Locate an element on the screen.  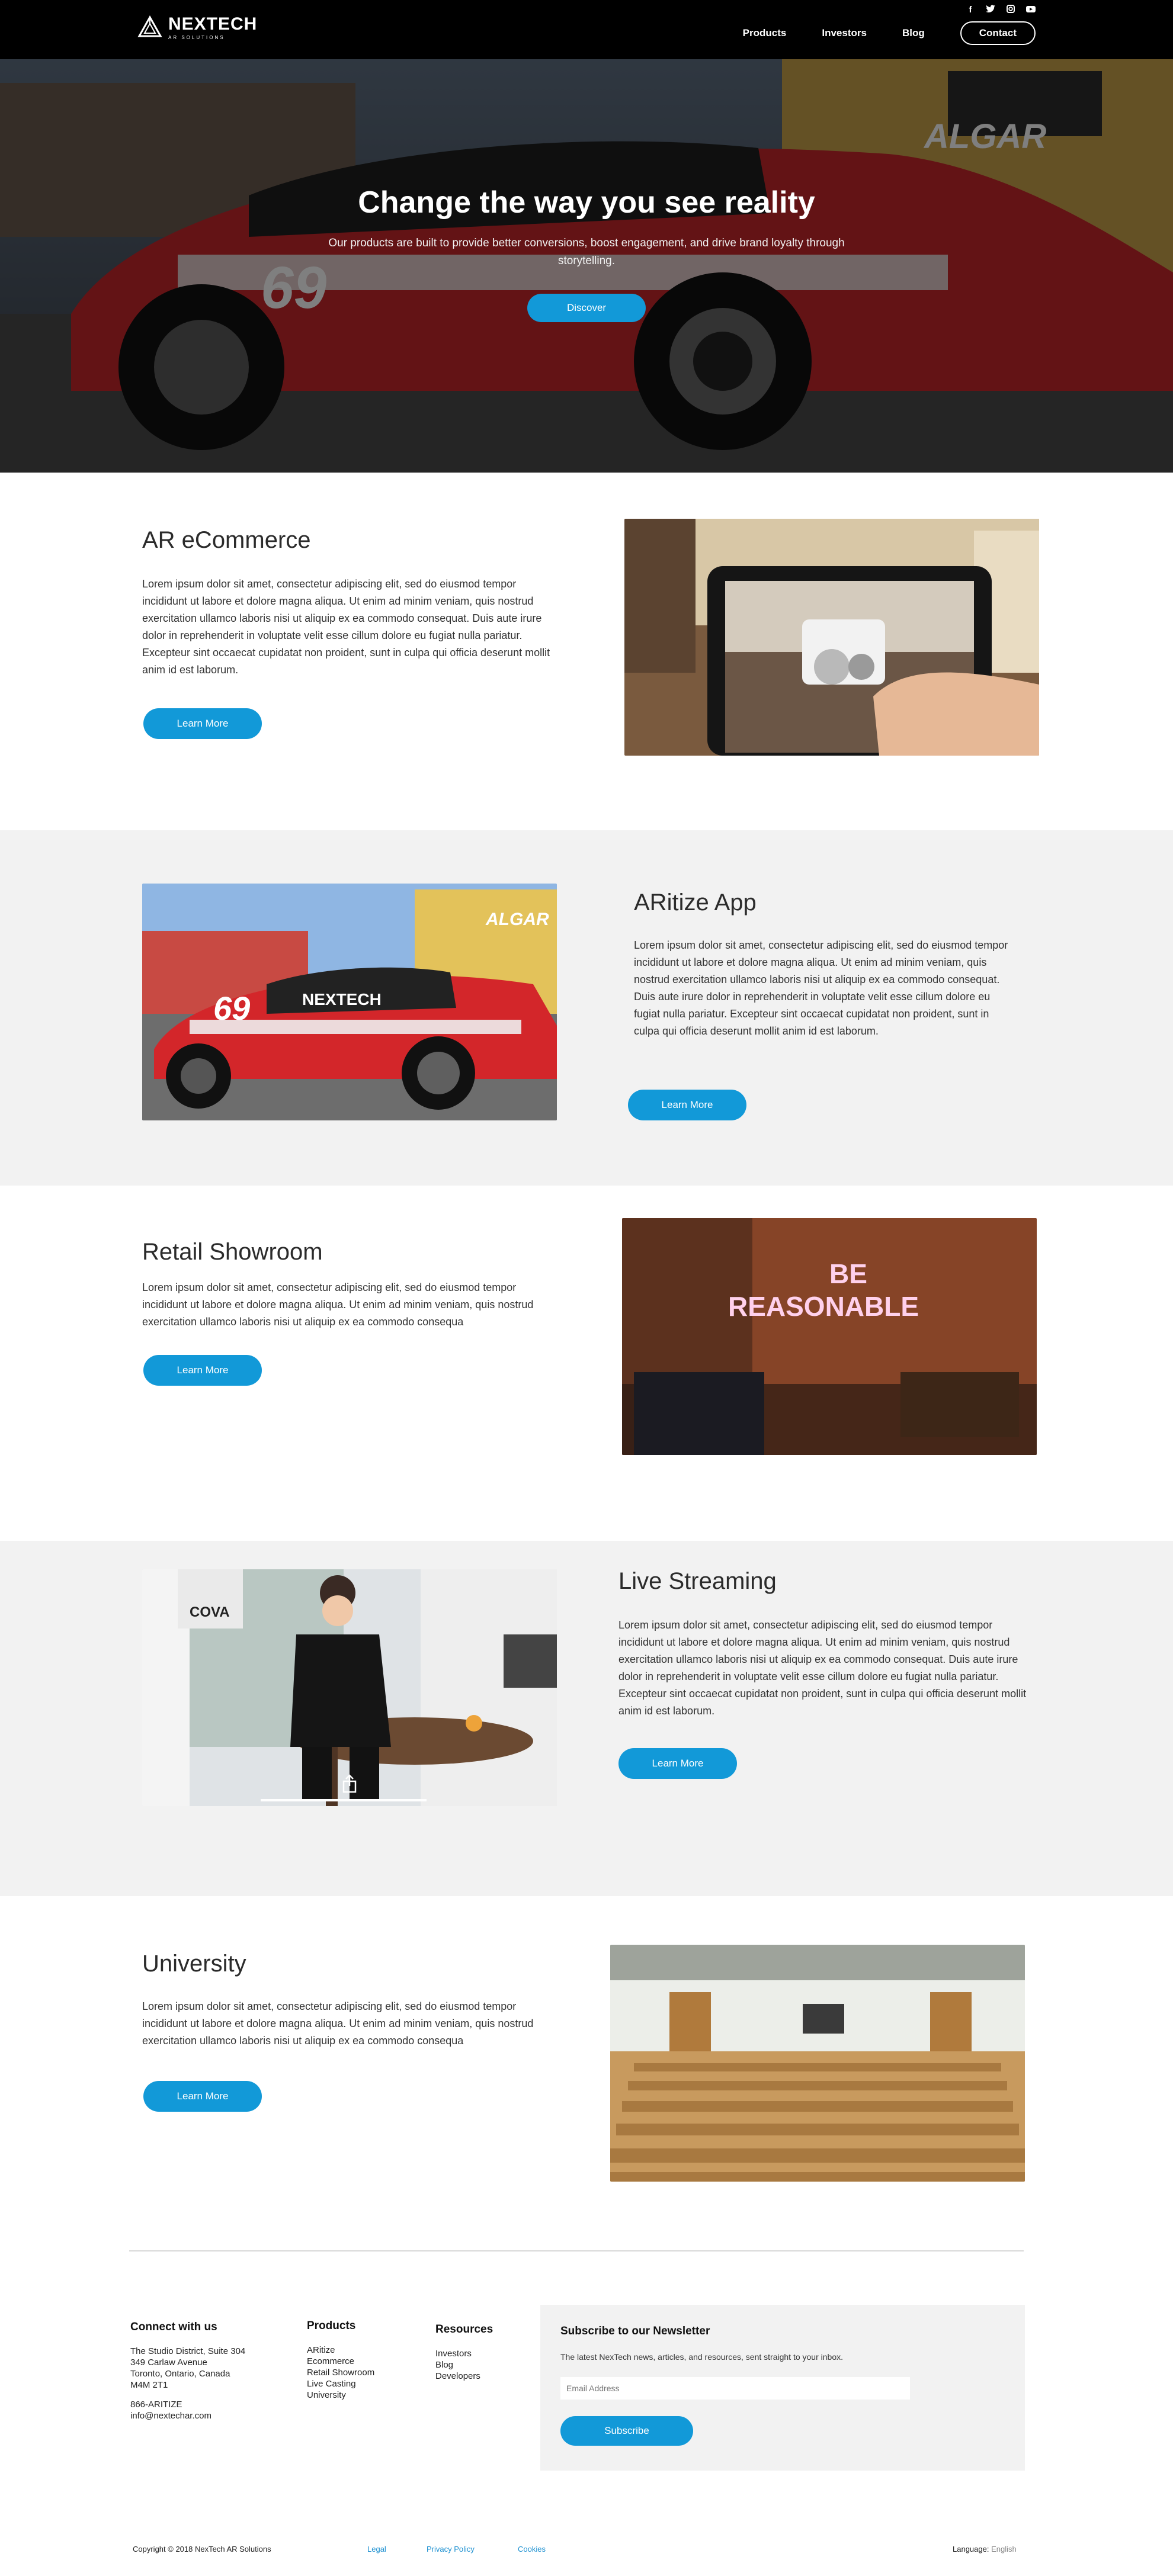
neon-sign-line2: REASONABLE is located at coordinates (823, 1306).